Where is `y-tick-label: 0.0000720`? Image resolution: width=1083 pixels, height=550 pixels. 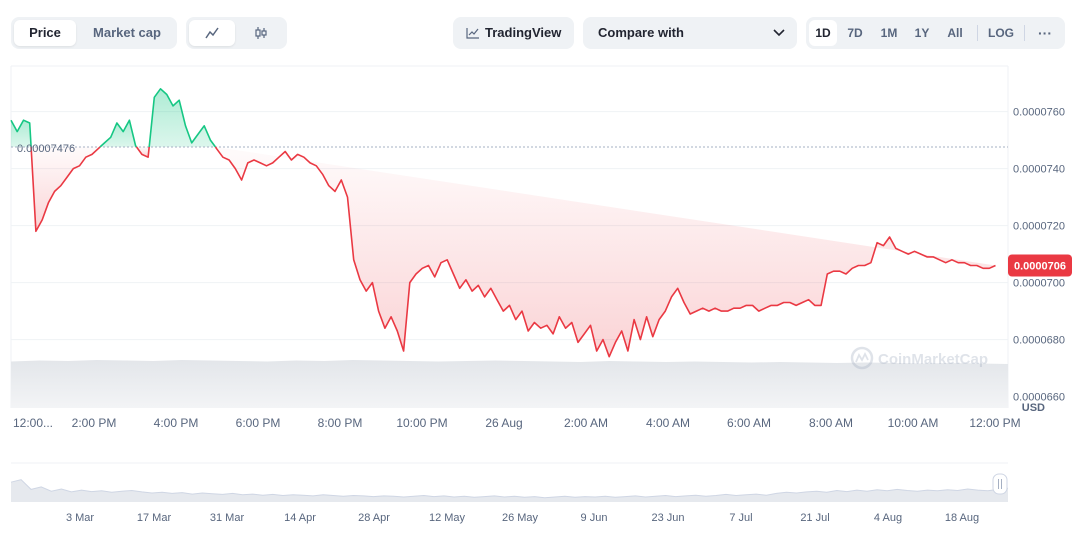
y-tick-label: 0.0000720 is located at coordinates (1039, 227).